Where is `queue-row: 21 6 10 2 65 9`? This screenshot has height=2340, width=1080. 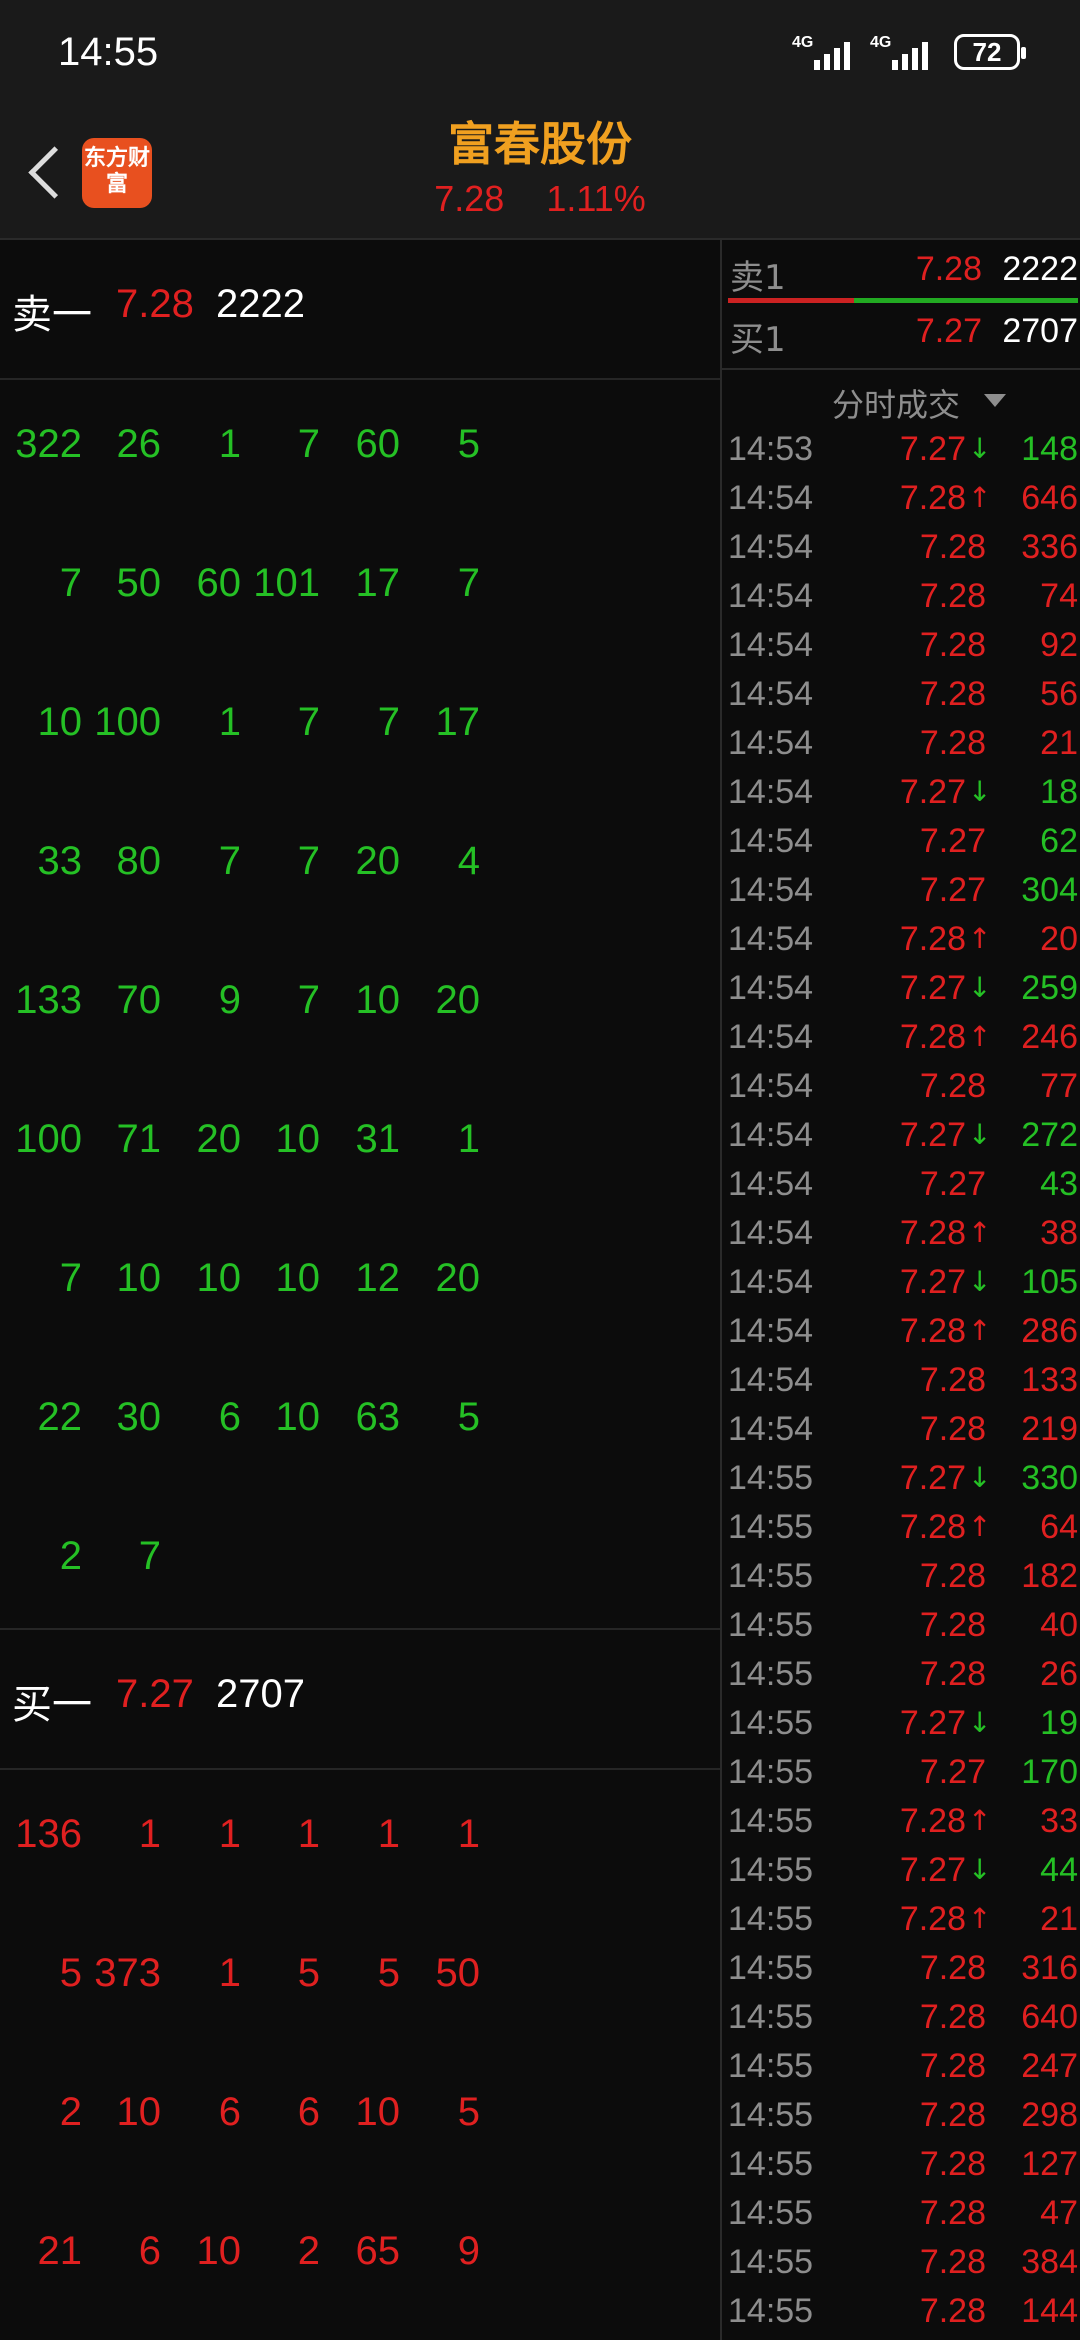
queue-row: 21 6 10 2 65 9 is located at coordinates (360, 2256).